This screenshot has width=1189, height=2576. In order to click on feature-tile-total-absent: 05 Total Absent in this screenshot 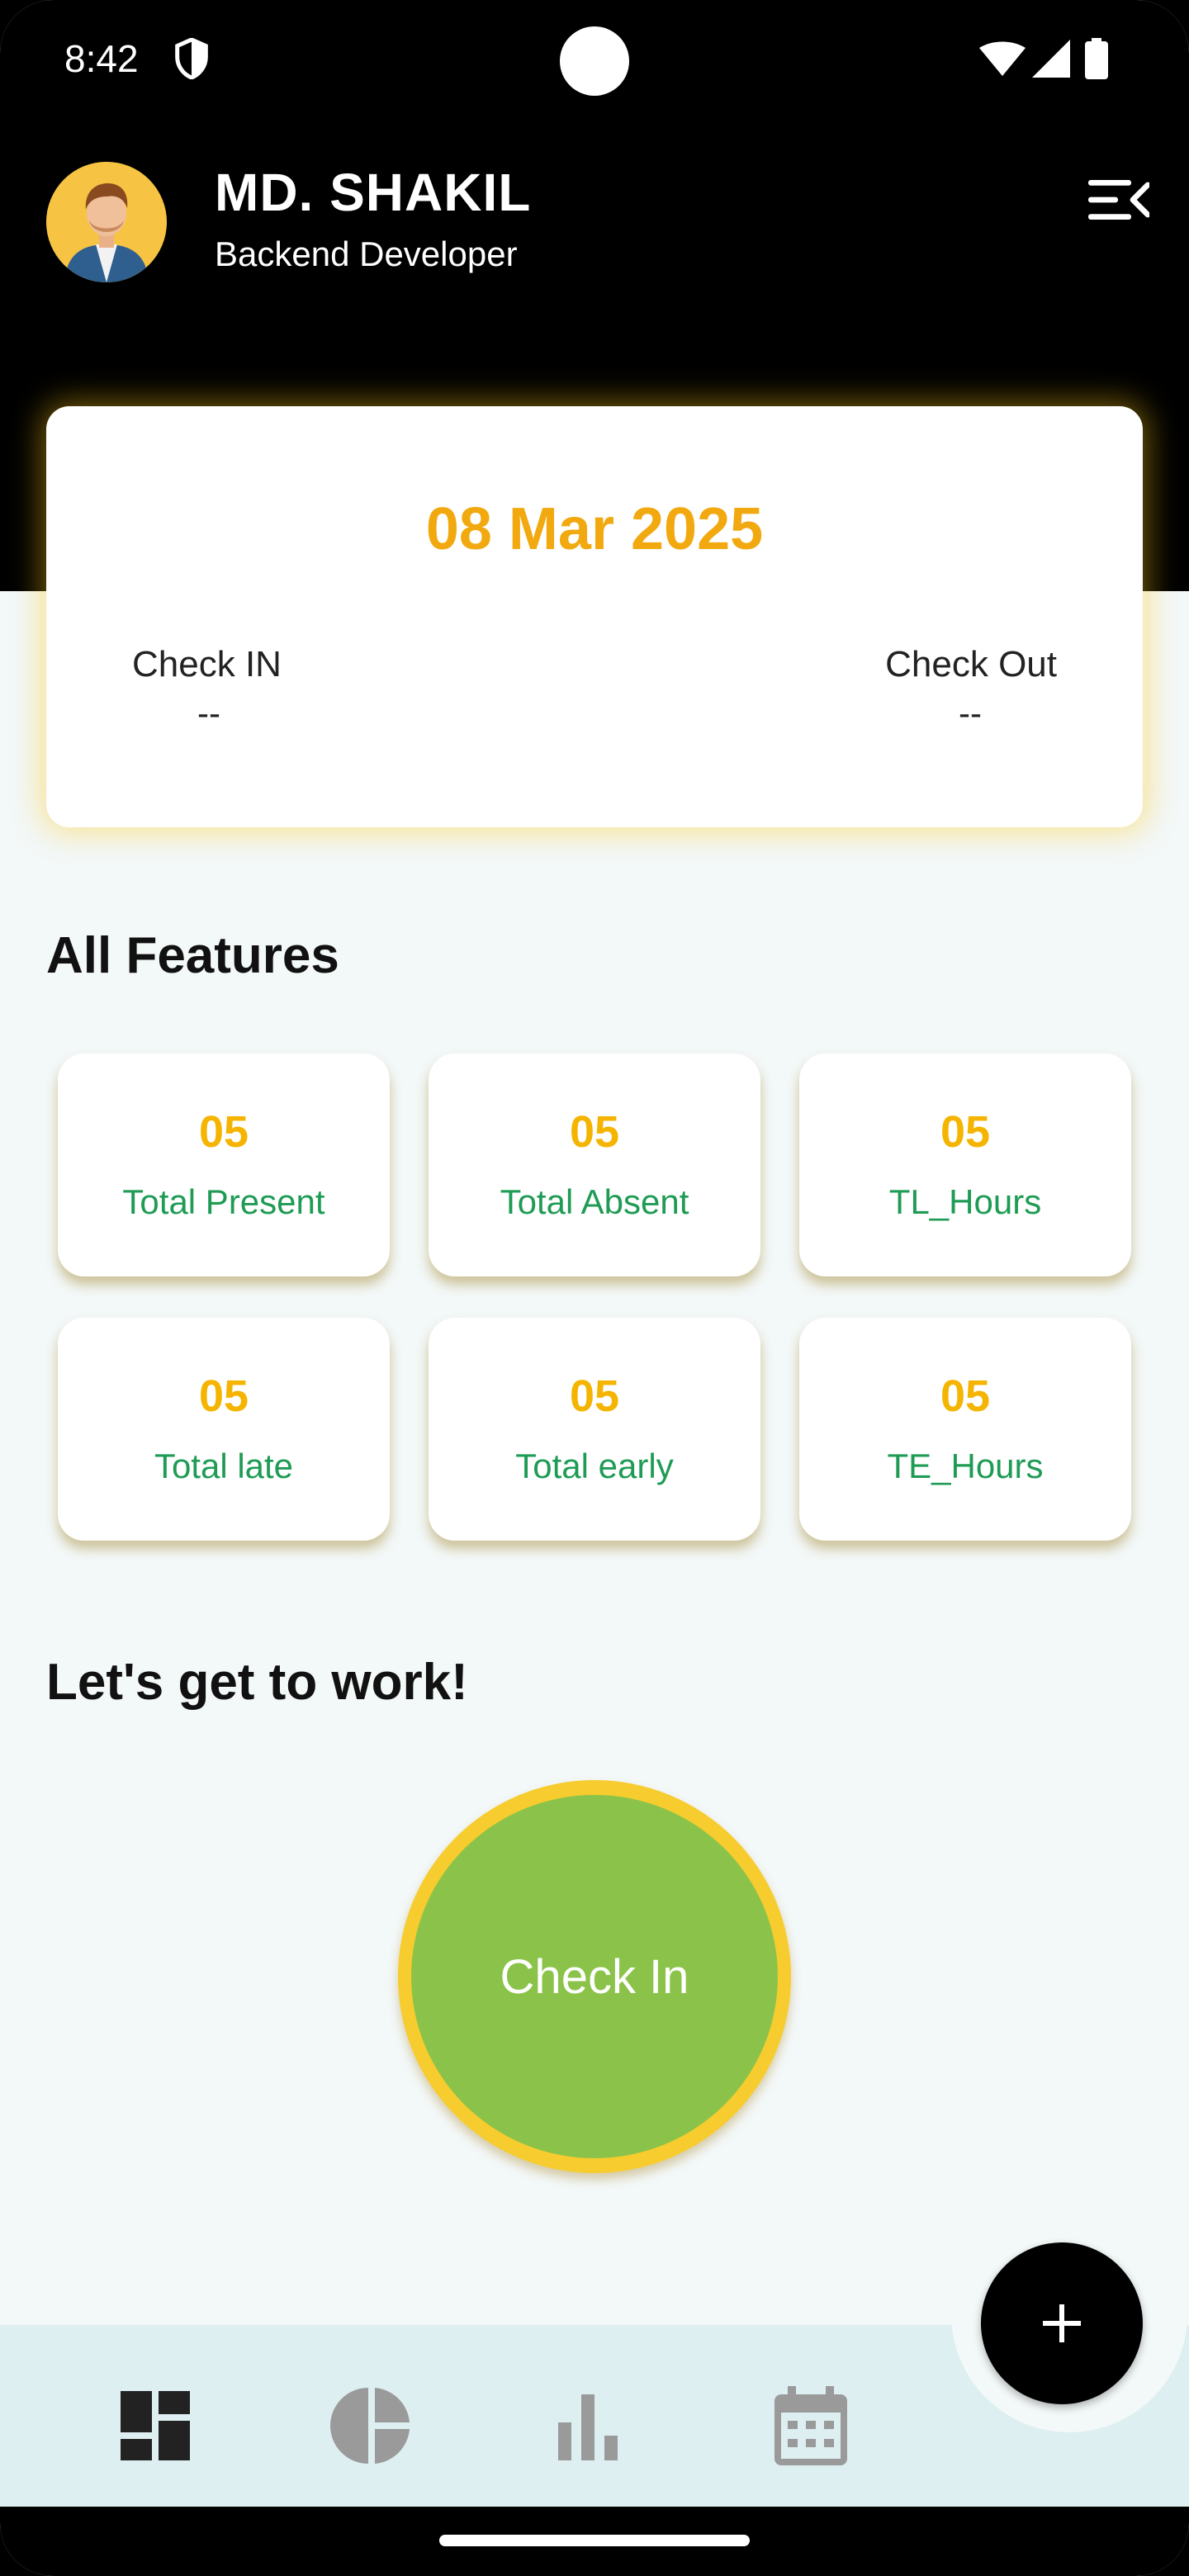, I will do `click(594, 1165)`.